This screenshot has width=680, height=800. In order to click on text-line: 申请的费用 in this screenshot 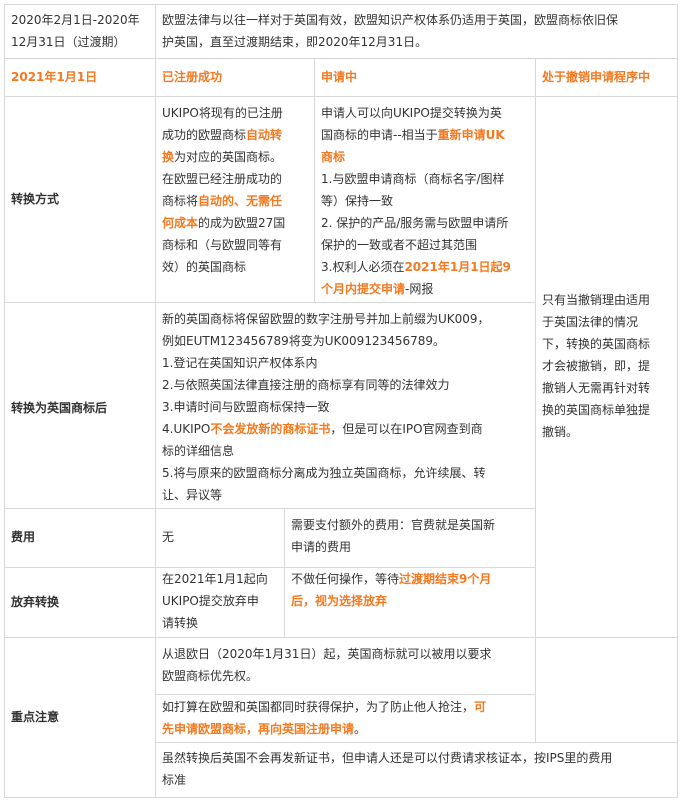, I will do `click(321, 547)`.